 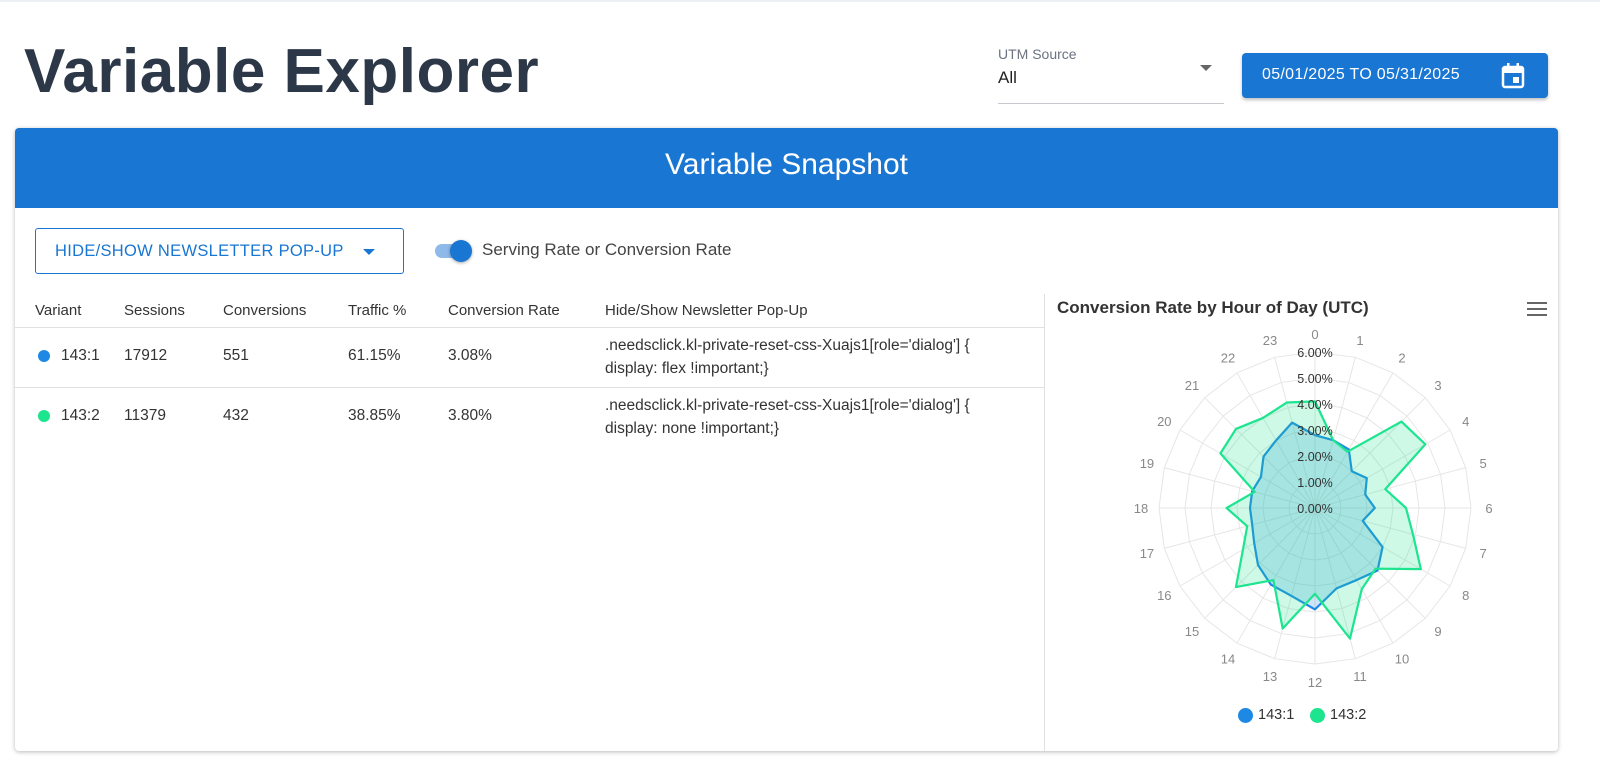 I want to click on hour-label: 14, so click(x=1228, y=659).